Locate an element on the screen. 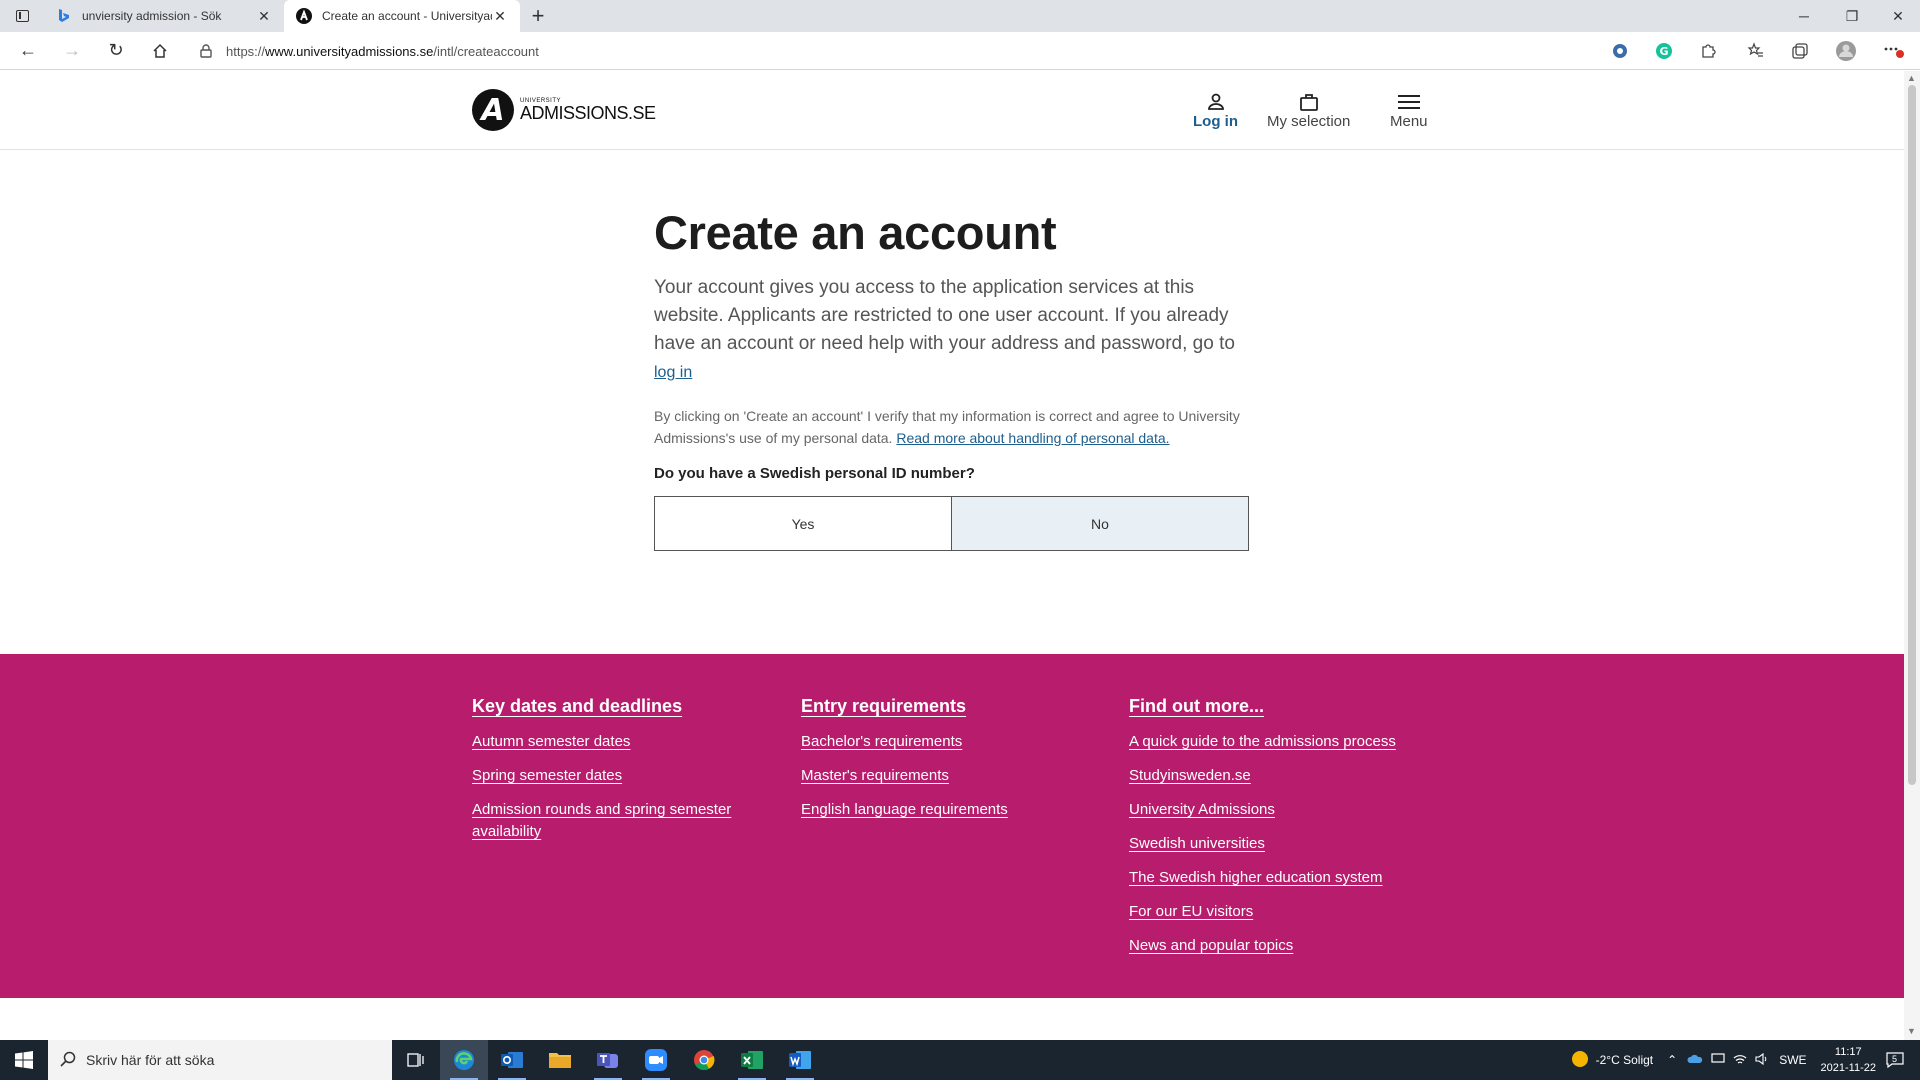  site-logo: A UNIVERSITY ADMISSIONS.SE is located at coordinates (564, 110).